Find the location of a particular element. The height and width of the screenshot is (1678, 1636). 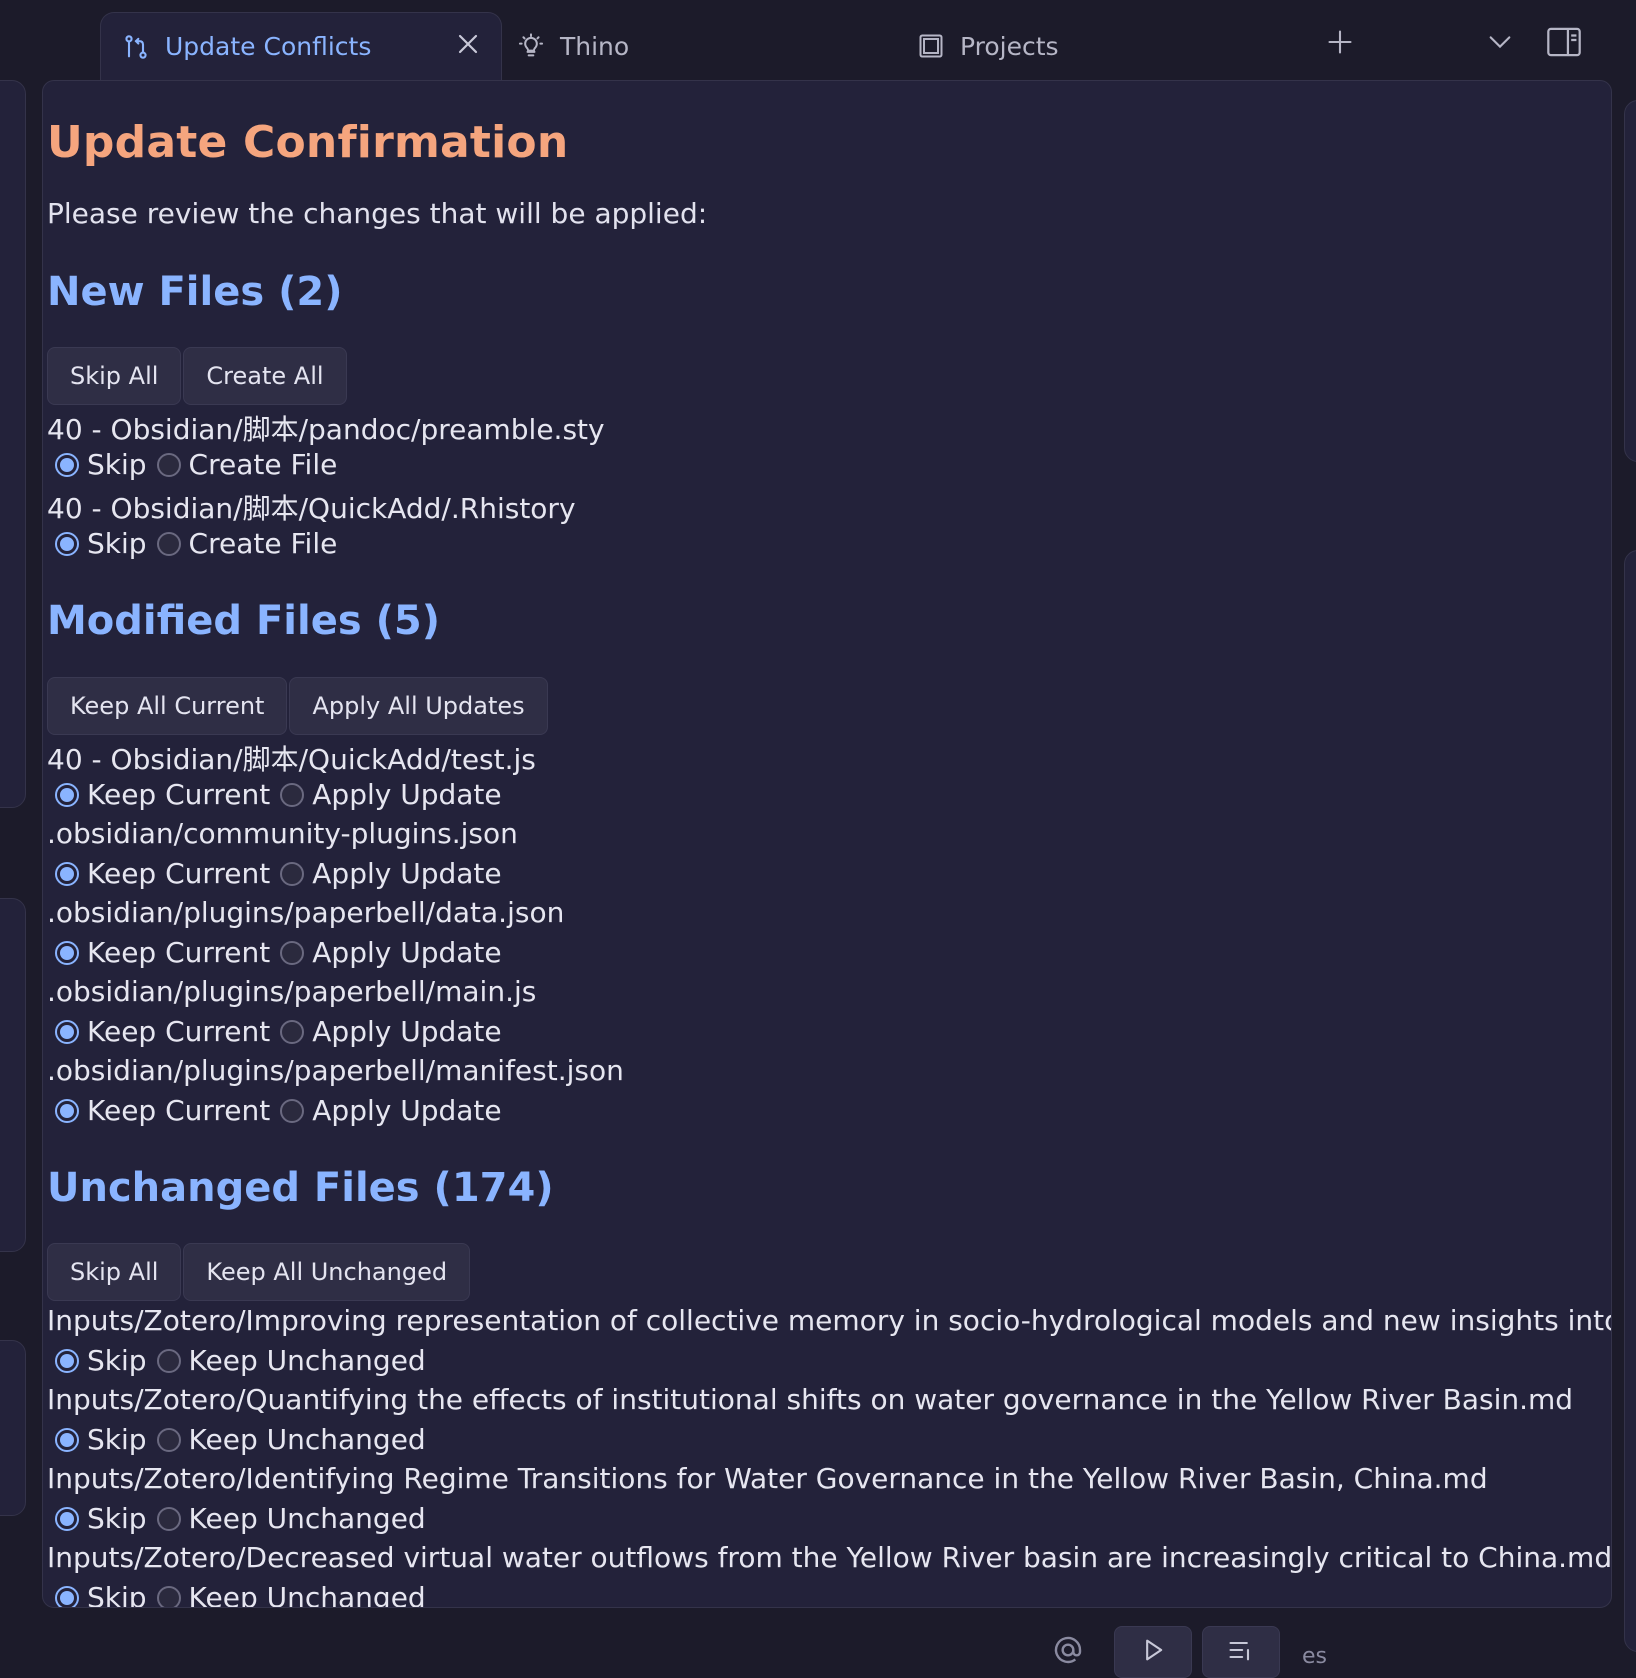

file-path: 40 - Obsidian/脚本/QuickAdd/.Rhistory is located at coordinates (311, 508).